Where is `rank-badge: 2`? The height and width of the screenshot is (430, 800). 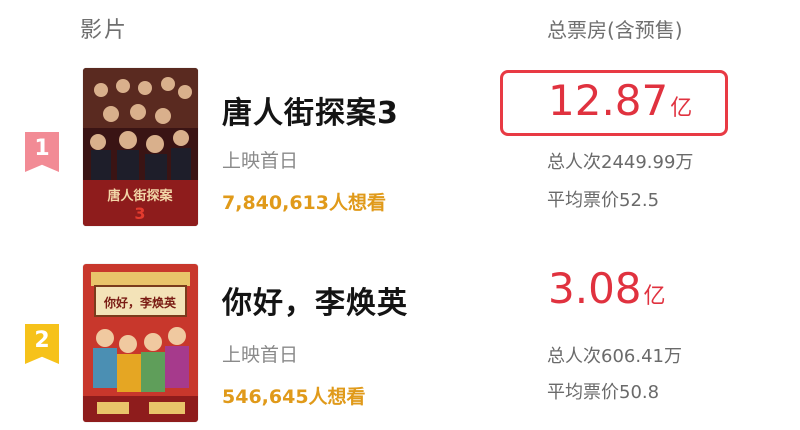
rank-badge: 2 is located at coordinates (42, 344).